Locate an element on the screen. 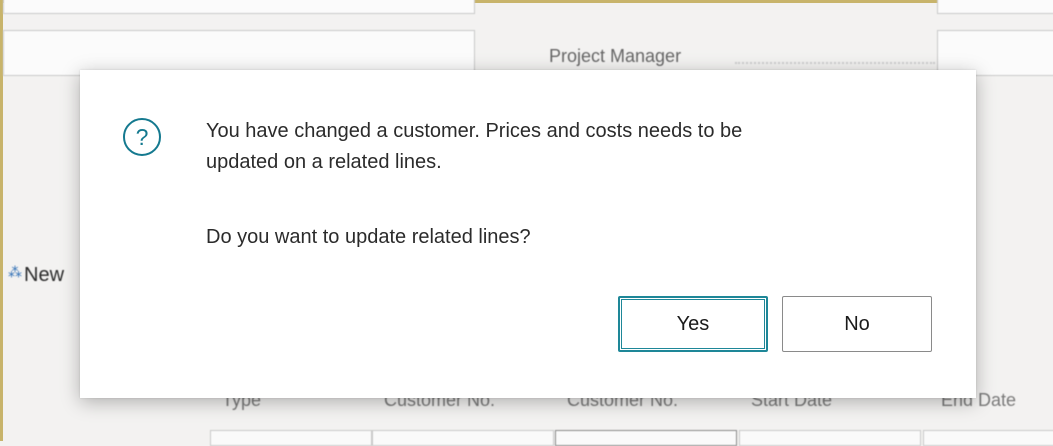  new-action: ⁂ New is located at coordinates (36, 275).